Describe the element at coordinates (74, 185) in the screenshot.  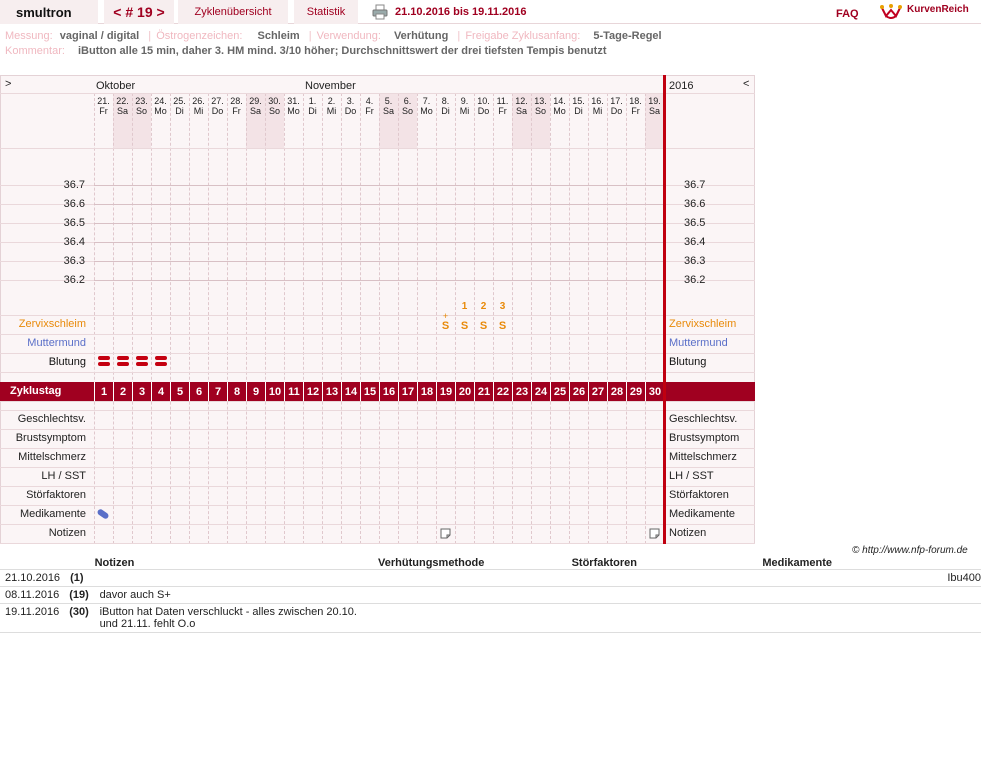
I see `temp-tick-left: 36.7` at that location.